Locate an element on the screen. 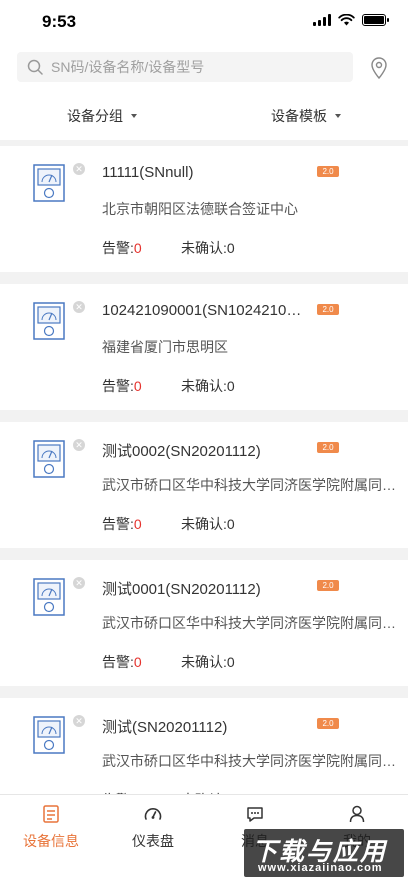 The image size is (408, 883). status-icons is located at coordinates (351, 20).